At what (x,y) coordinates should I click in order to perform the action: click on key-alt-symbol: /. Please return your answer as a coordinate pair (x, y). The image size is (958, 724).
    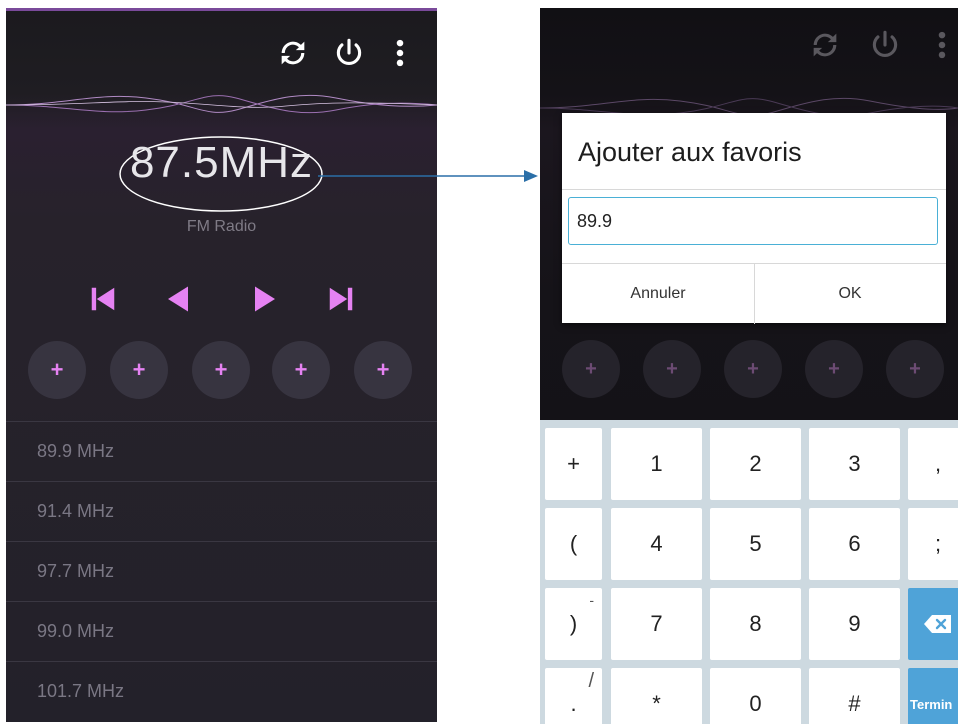
    Looking at the image, I should click on (591, 681).